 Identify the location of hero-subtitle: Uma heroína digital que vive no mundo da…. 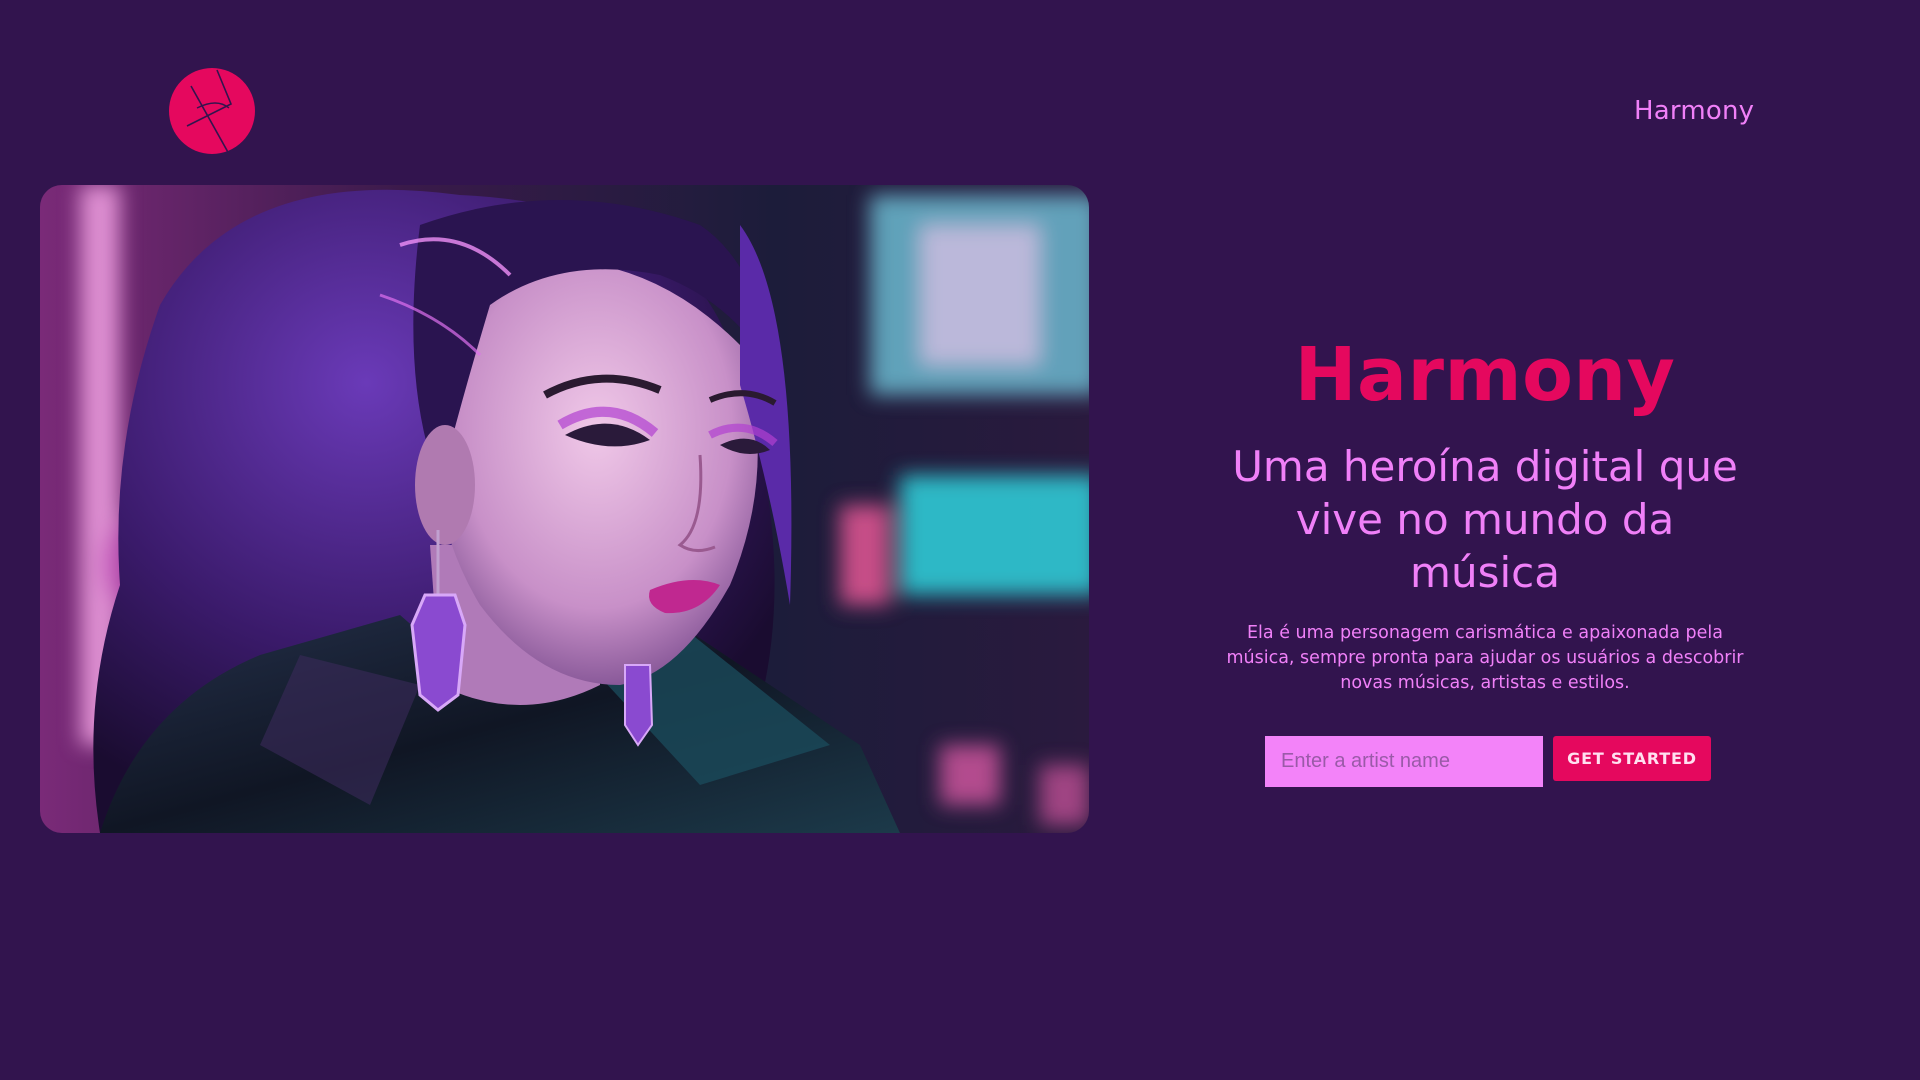
(1485, 519).